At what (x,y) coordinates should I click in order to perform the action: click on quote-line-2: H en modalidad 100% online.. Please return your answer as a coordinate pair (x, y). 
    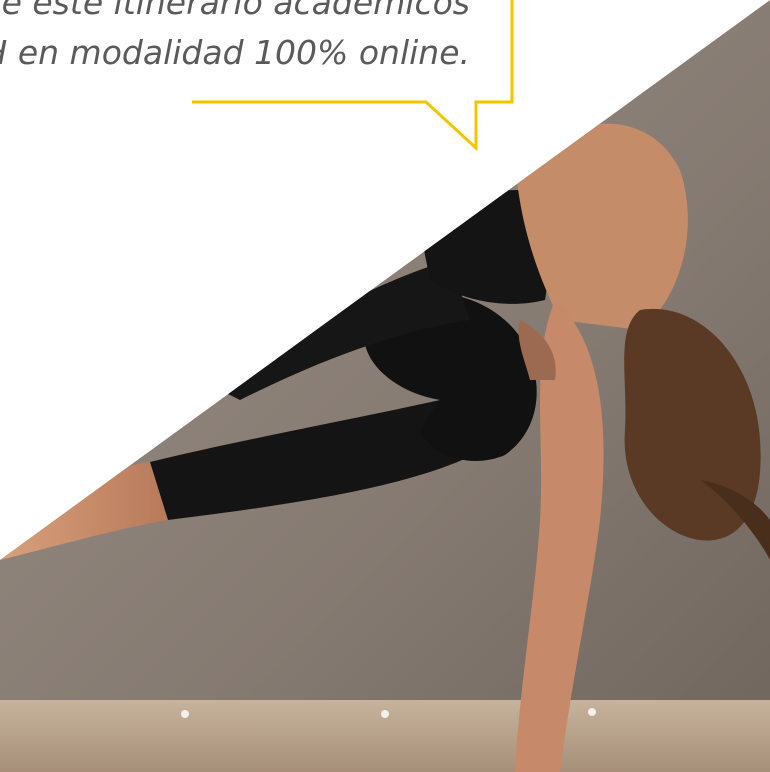
    Looking at the image, I should click on (235, 52).